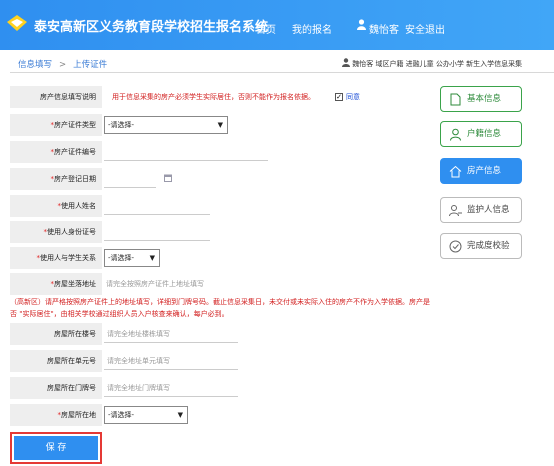 Image resolution: width=554 pixels, height=466 pixels. What do you see at coordinates (186, 160) in the screenshot?
I see `cert-no-input` at bounding box center [186, 160].